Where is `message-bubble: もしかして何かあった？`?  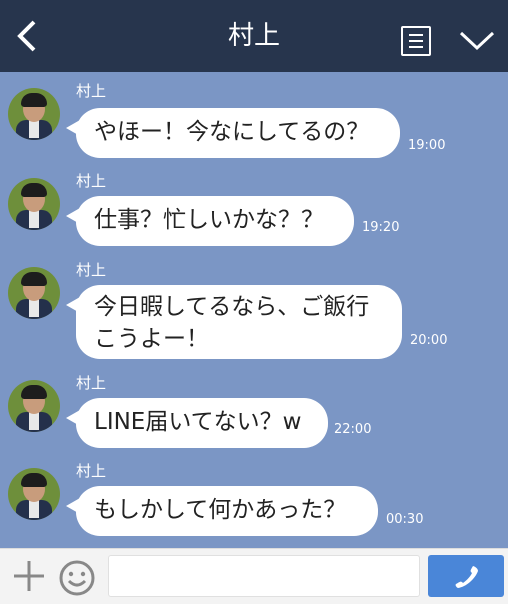
message-bubble: もしかして何かあった？ is located at coordinates (222, 511).